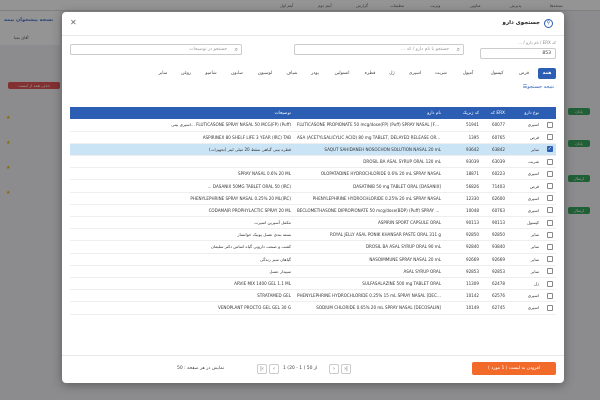  What do you see at coordinates (470, 113) in the screenshot?
I see `header-generic-code: کد ژنریک` at bounding box center [470, 113].